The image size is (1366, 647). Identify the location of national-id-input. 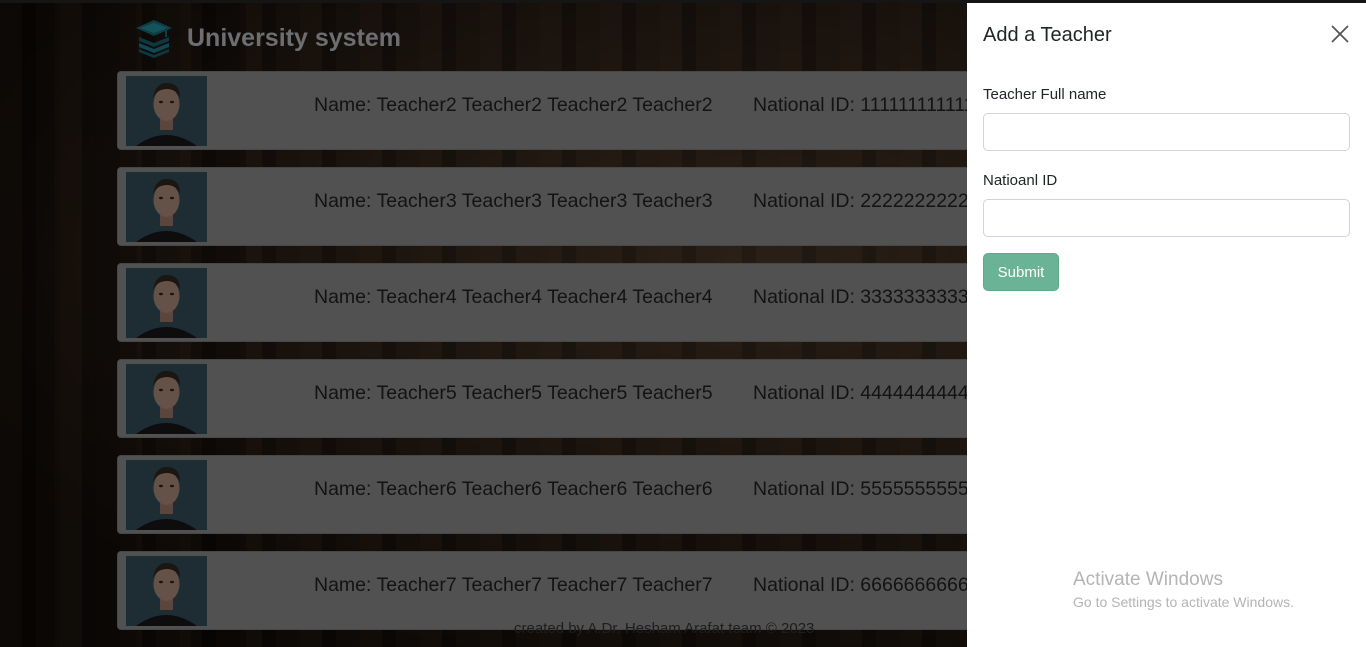
(1166, 218).